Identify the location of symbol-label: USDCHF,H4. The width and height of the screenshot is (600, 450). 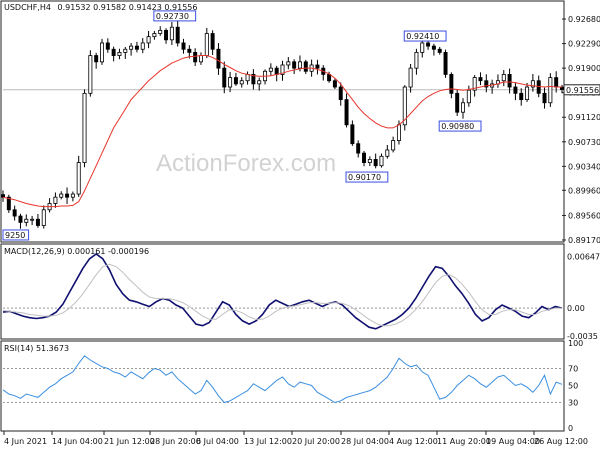
(27, 7).